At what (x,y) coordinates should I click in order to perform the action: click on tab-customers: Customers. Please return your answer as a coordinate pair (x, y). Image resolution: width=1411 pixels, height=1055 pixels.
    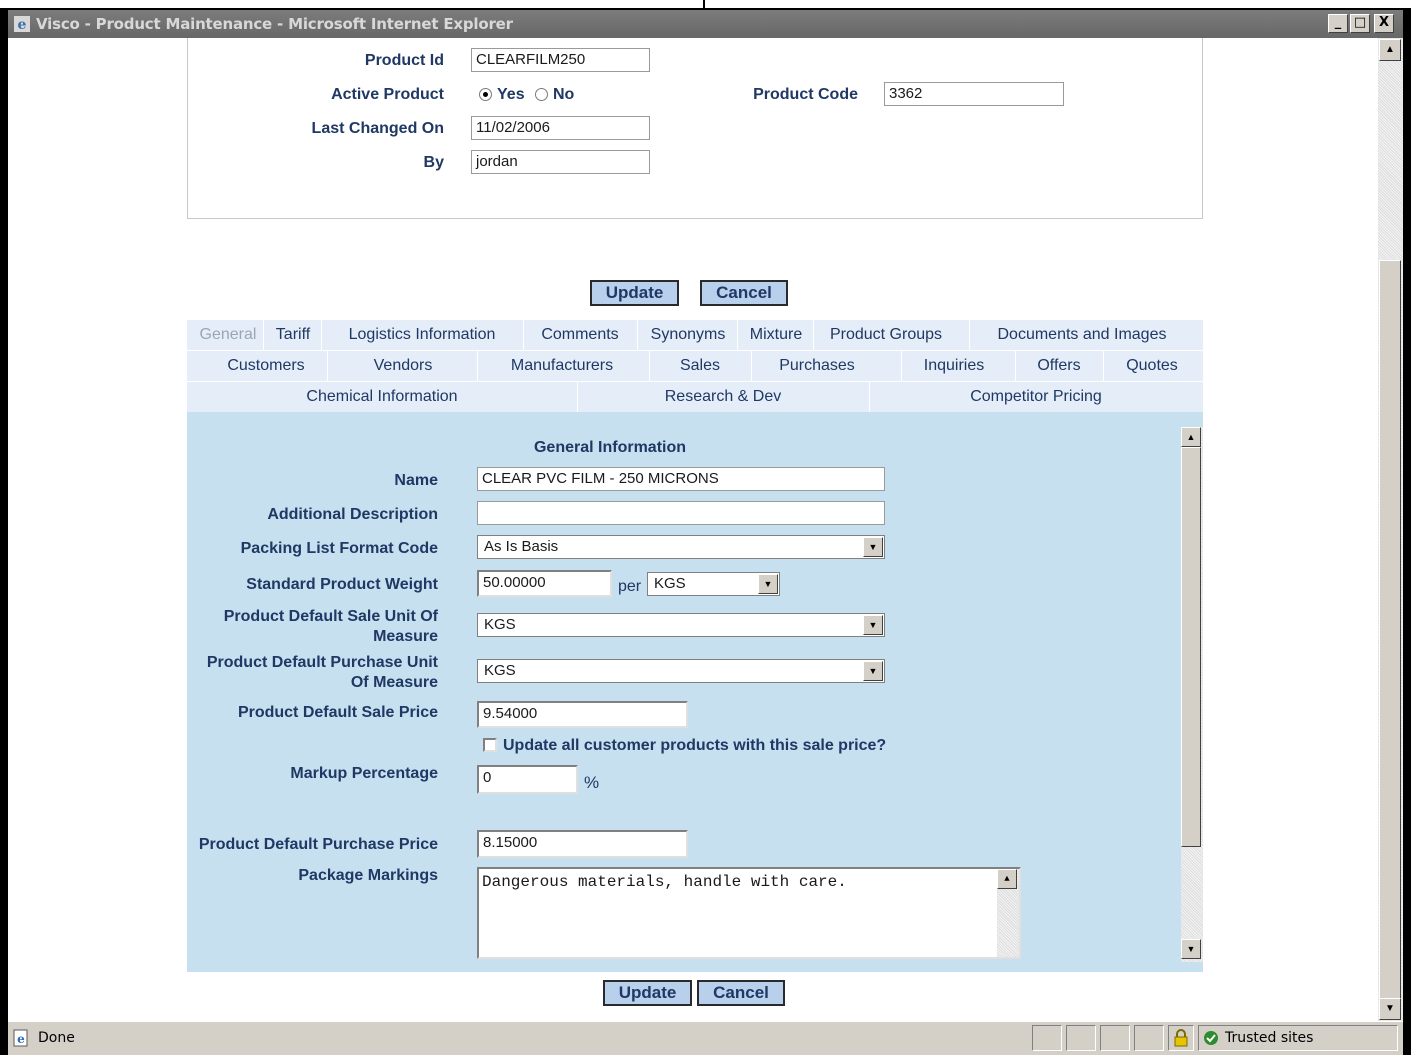
    Looking at the image, I should click on (266, 366).